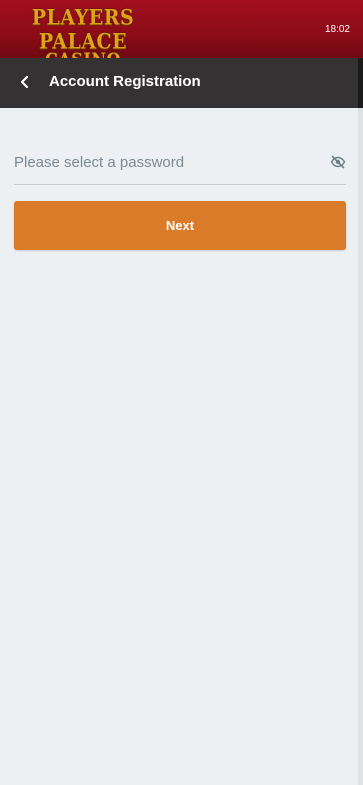 The height and width of the screenshot is (785, 363). Describe the element at coordinates (164, 162) in the screenshot. I see `password-input` at that location.